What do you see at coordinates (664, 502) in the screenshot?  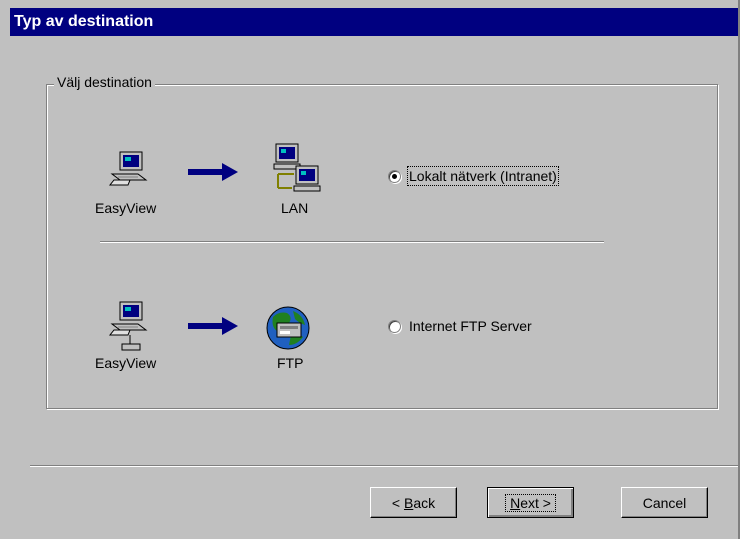 I see `cancel-button: Cancel` at bounding box center [664, 502].